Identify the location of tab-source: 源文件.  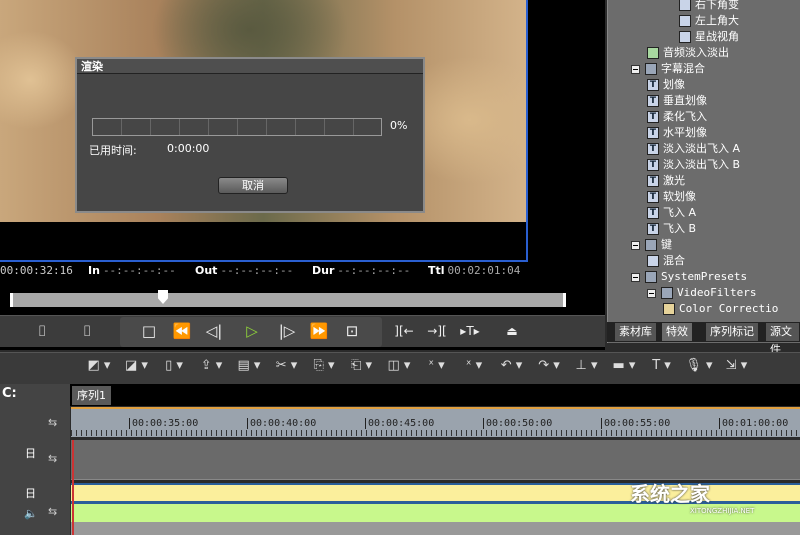
(783, 339).